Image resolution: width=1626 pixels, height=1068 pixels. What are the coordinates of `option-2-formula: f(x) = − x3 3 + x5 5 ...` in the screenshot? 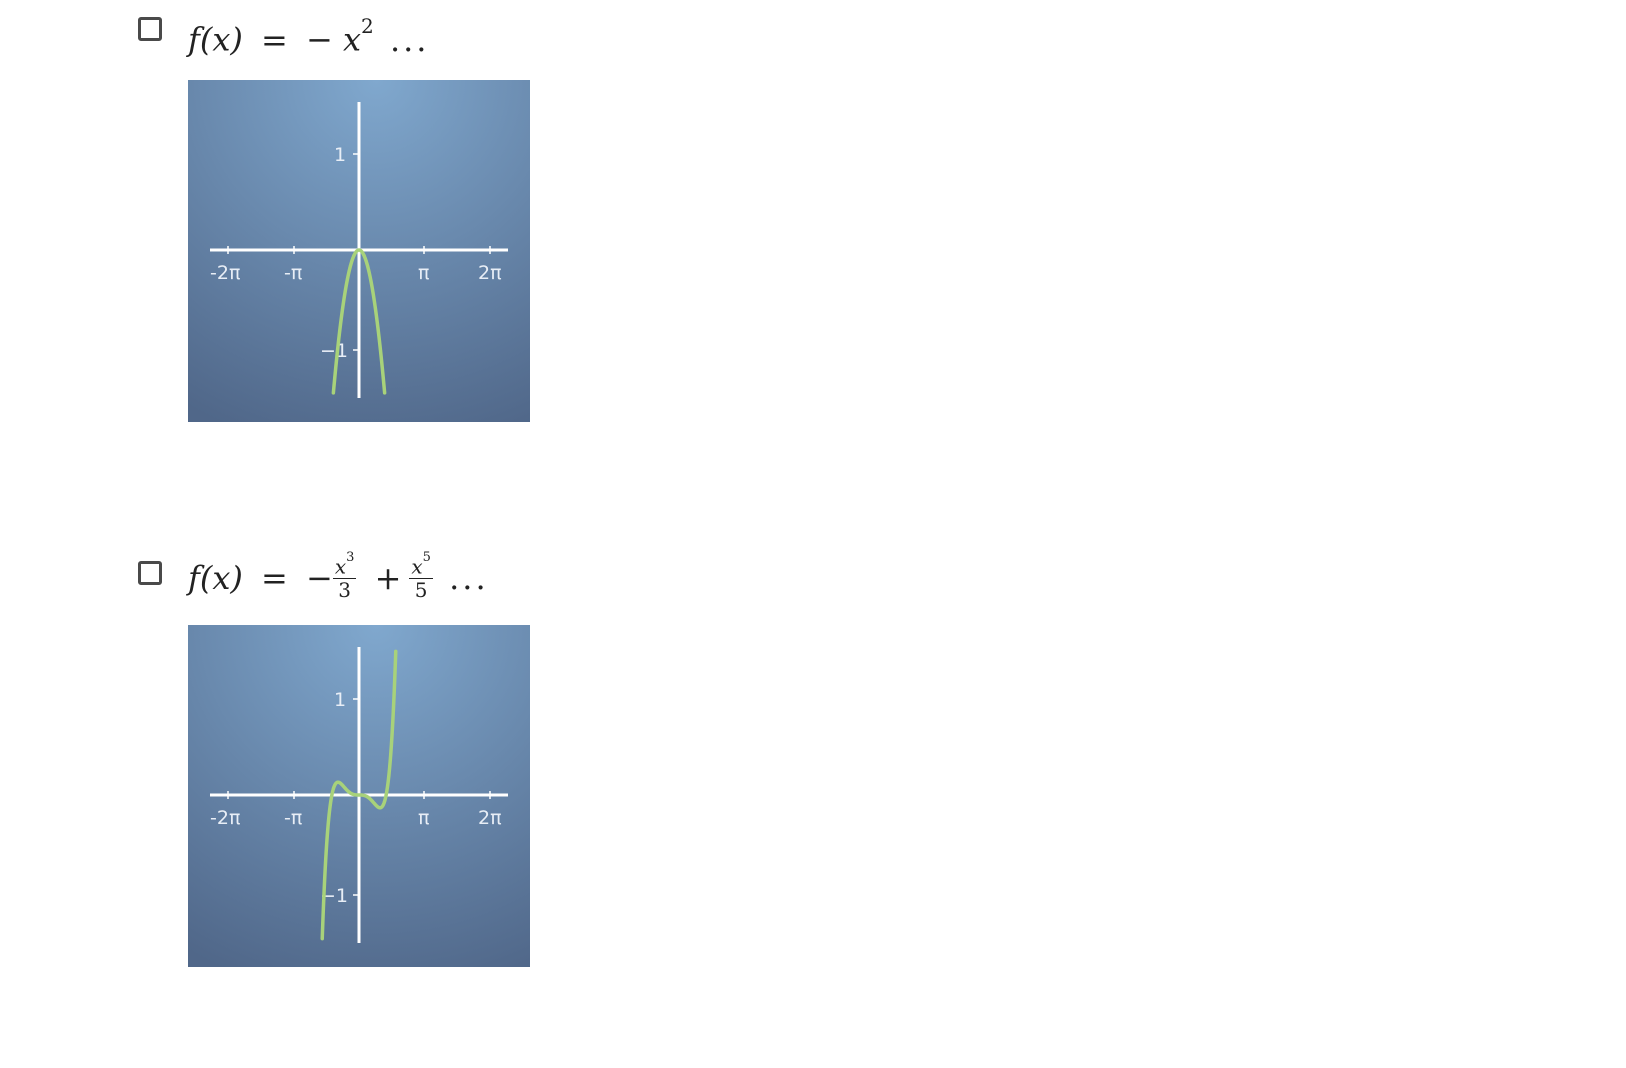 It's located at (338, 577).